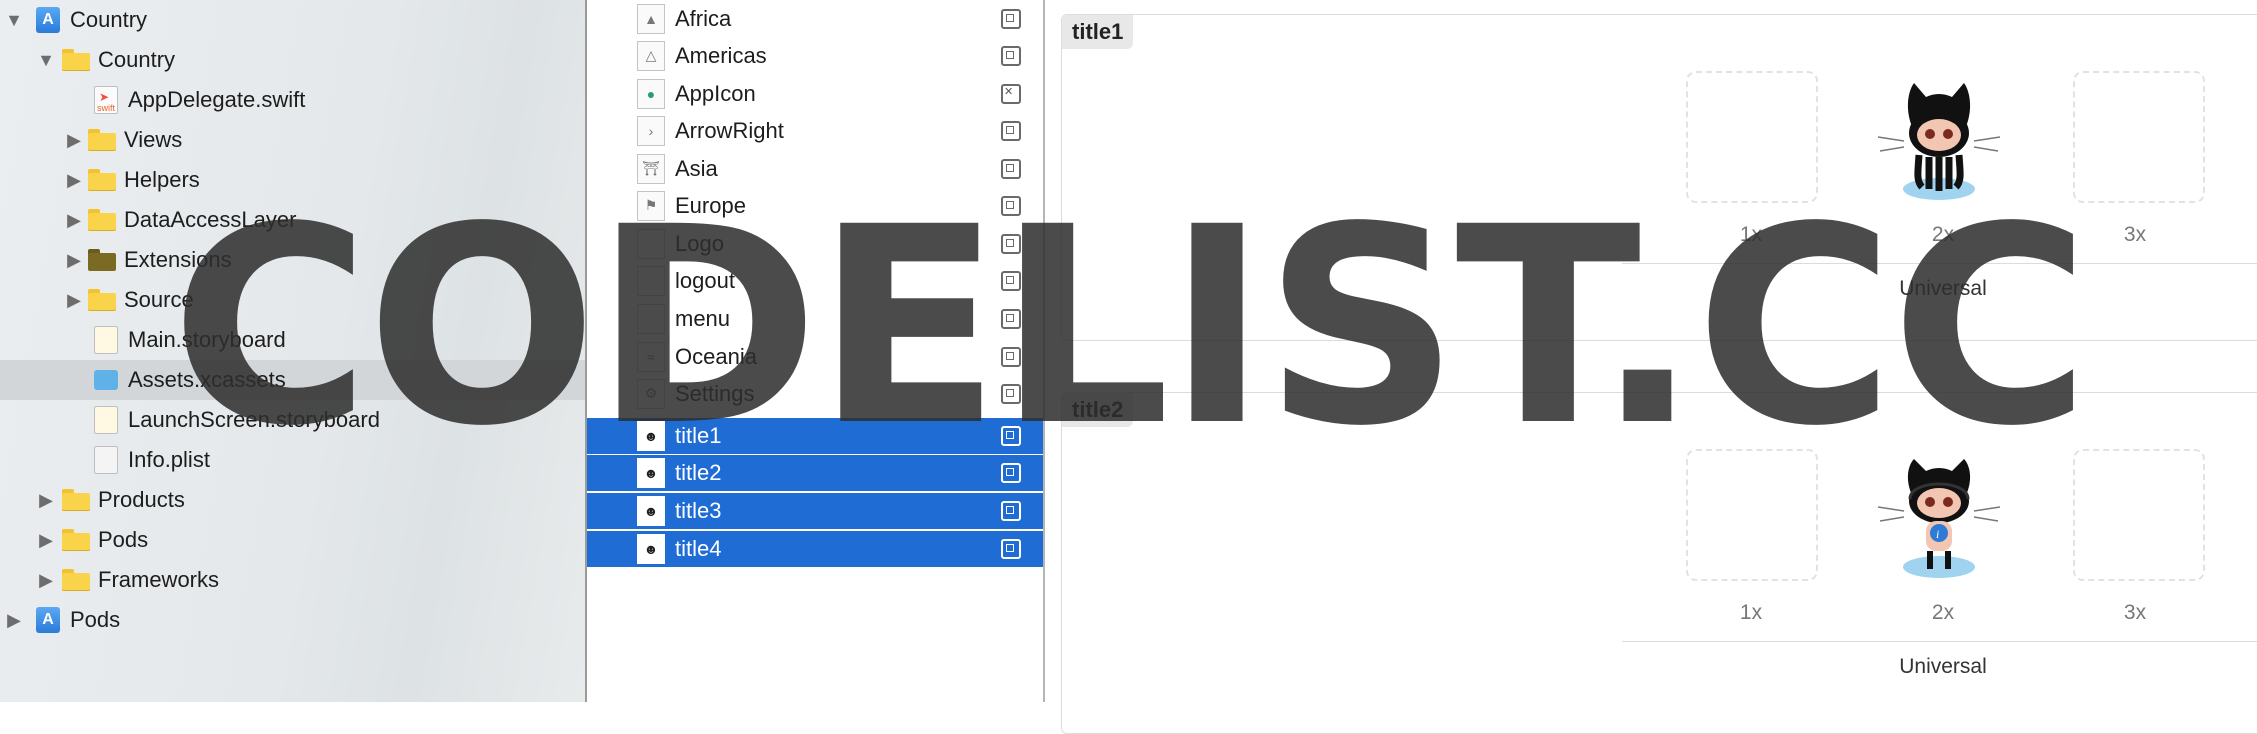 The width and height of the screenshot is (2257, 734). Describe the element at coordinates (815, 93) in the screenshot. I see `asset-item-appicon: ● AppIcon` at that location.